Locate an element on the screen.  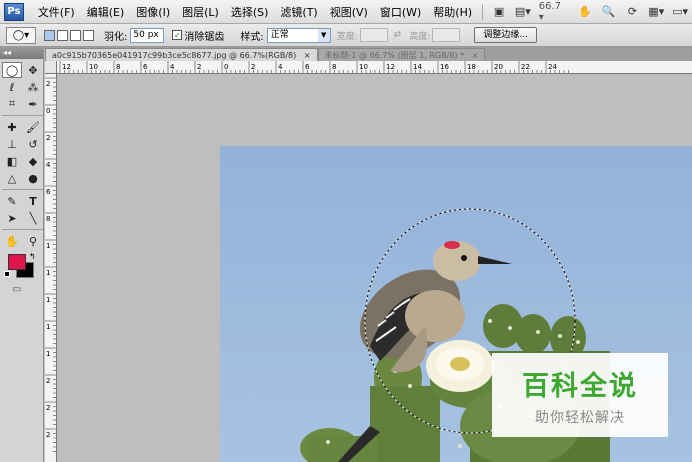
hand-tool-icon: ✋ is located at coordinates (12, 241).